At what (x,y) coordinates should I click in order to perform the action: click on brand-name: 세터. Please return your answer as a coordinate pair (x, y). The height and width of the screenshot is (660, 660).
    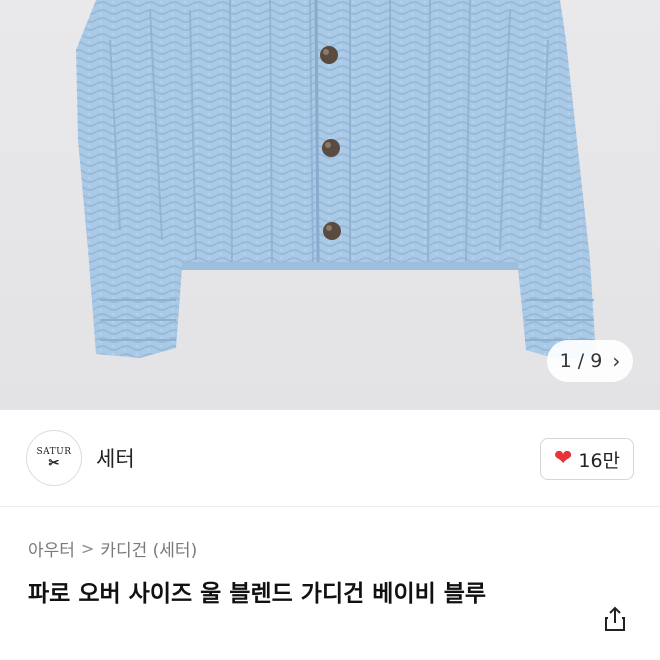
    Looking at the image, I should click on (115, 458).